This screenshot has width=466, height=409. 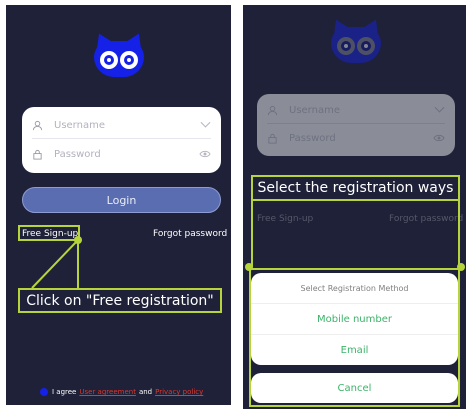 What do you see at coordinates (120, 300) in the screenshot?
I see `click-free-registration-callout: Click on "Free registration"` at bounding box center [120, 300].